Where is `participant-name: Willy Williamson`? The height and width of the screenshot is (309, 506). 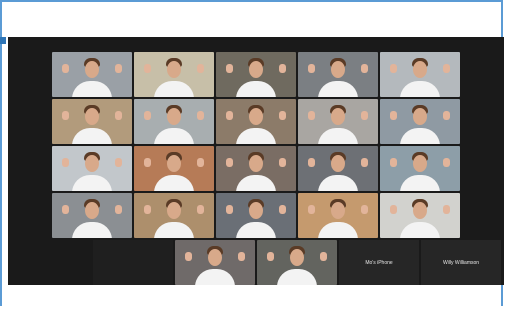 participant-name: Willy Williamson is located at coordinates (461, 262).